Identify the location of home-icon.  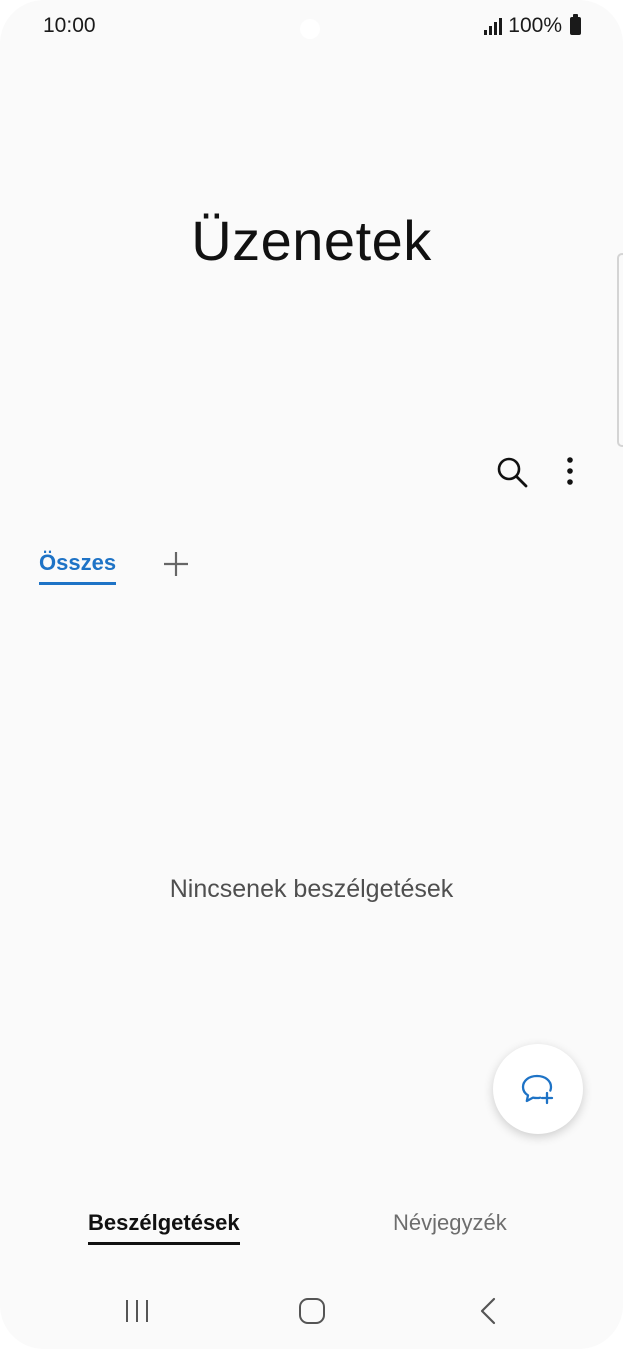
(312, 1311).